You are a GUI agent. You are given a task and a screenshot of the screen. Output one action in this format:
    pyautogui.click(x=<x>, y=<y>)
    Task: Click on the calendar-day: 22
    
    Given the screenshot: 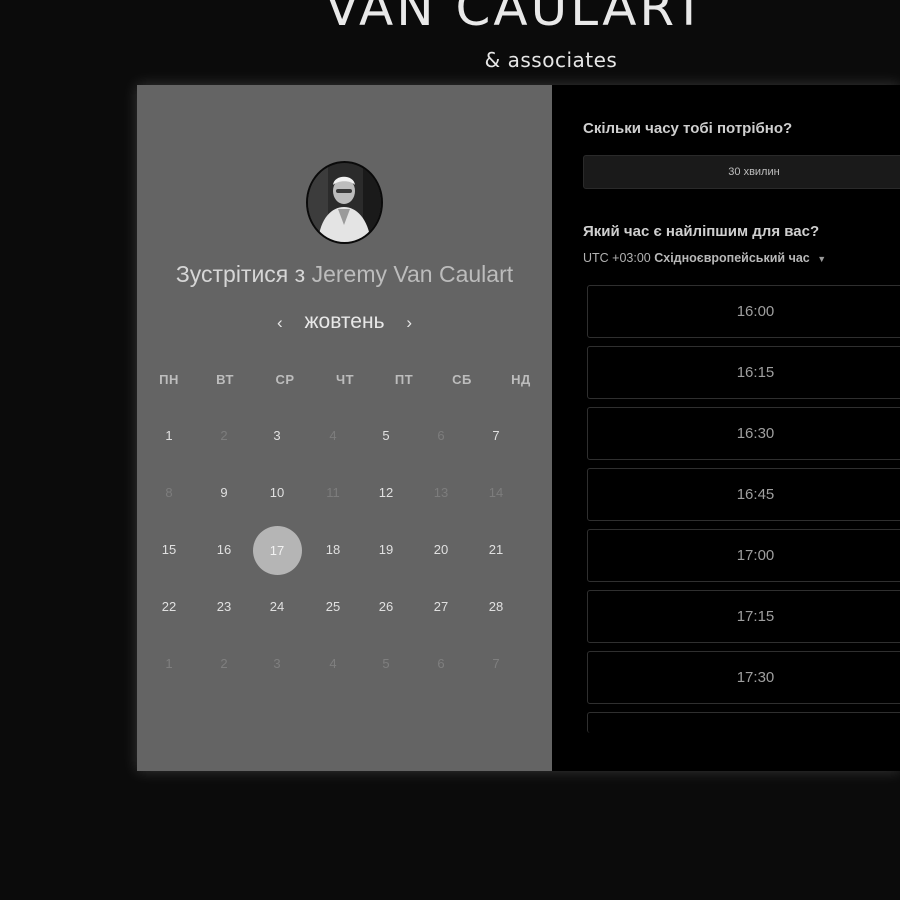 What is the action you would take?
    pyautogui.click(x=169, y=607)
    